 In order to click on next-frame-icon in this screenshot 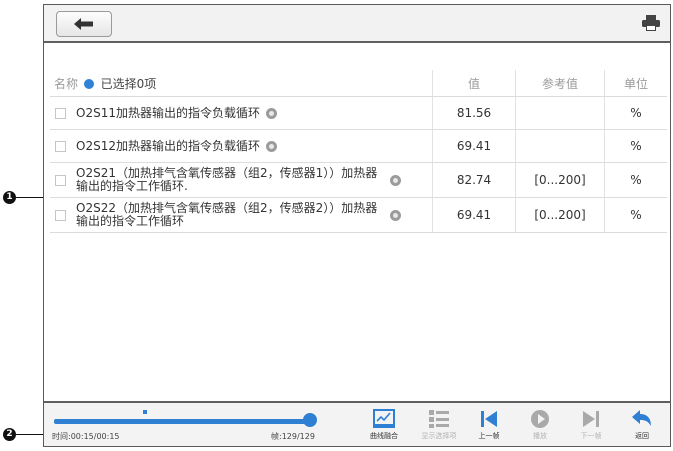, I will do `click(591, 419)`.